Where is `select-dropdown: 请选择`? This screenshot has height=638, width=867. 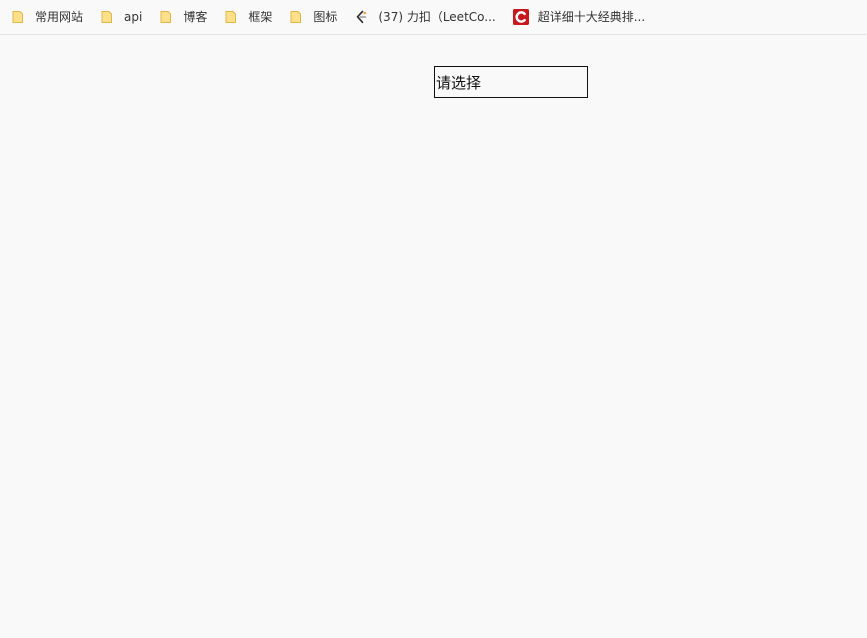 select-dropdown: 请选择 is located at coordinates (511, 82).